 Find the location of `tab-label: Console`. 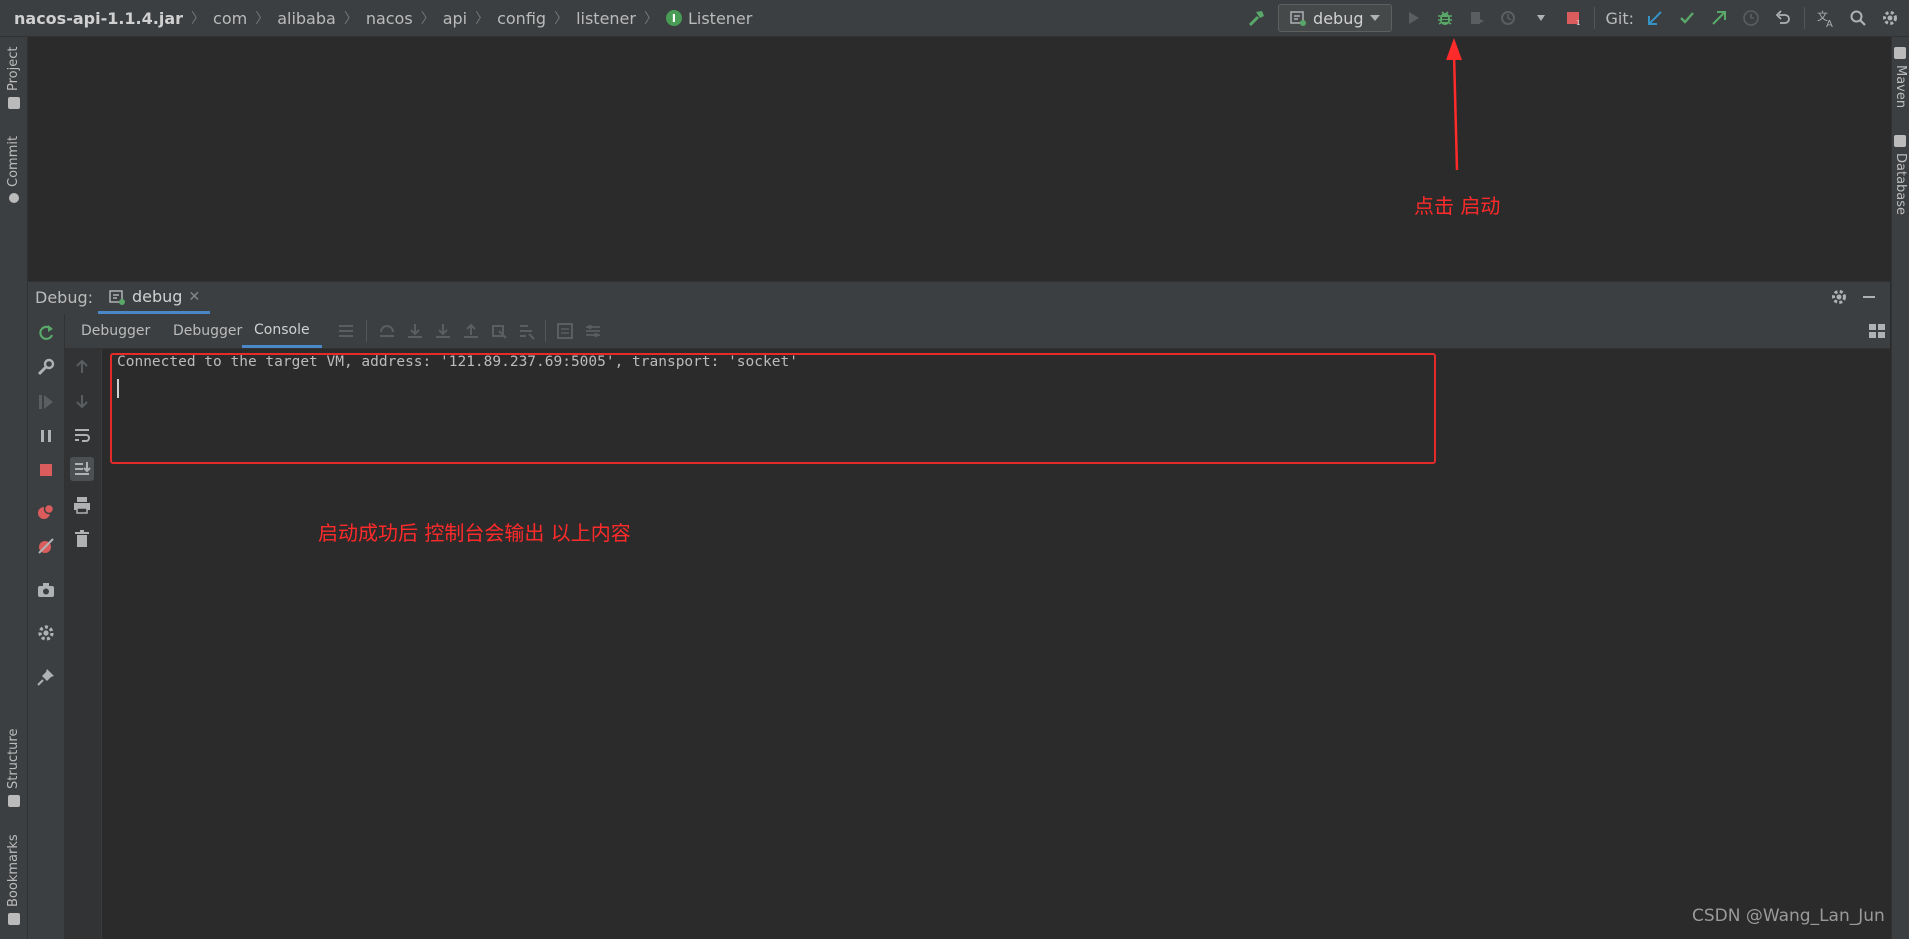

tab-label: Console is located at coordinates (282, 329).